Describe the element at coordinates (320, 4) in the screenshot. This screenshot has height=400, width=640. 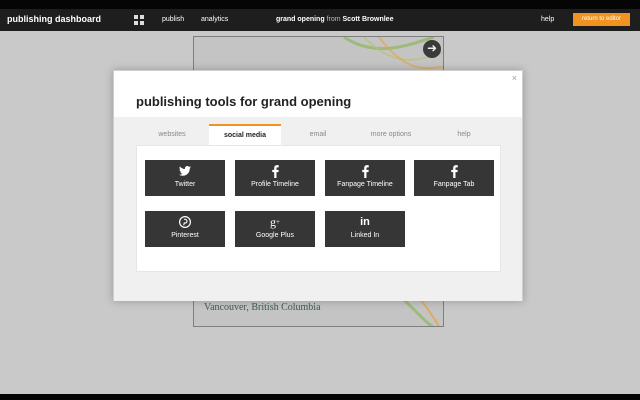
I see `window-top-strip` at that location.